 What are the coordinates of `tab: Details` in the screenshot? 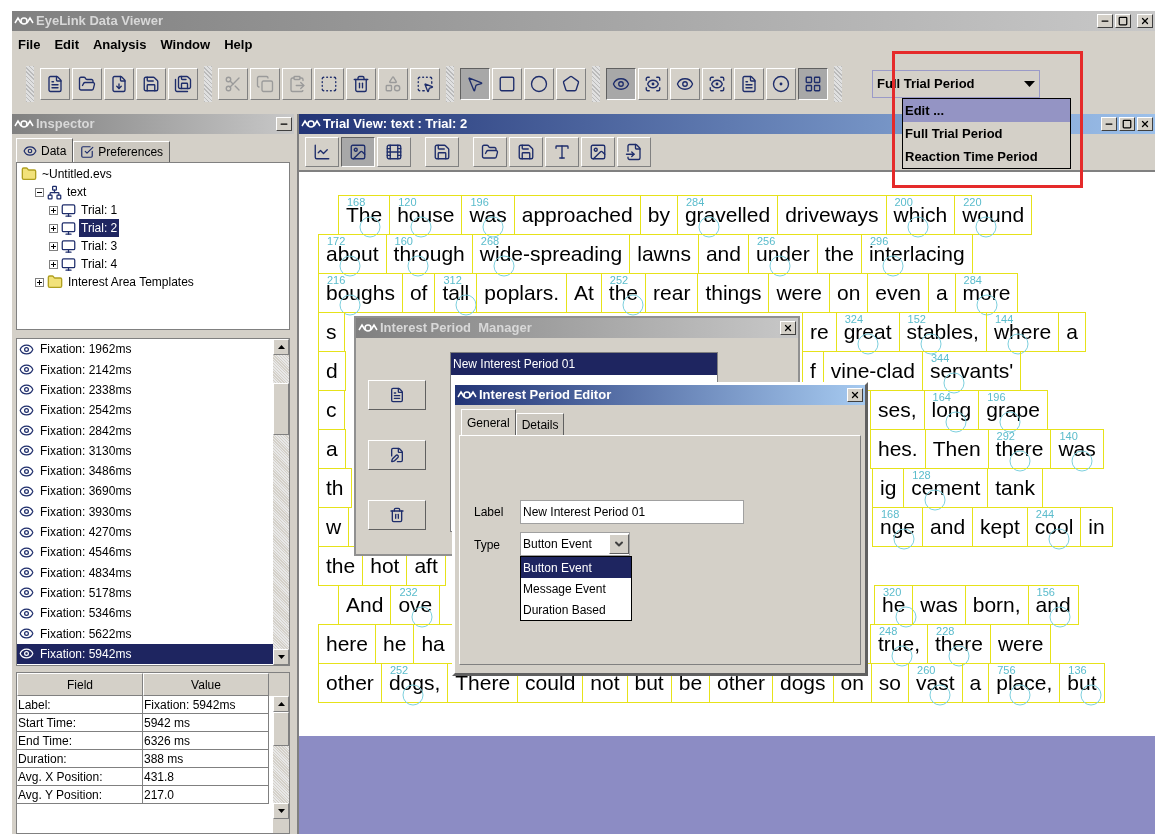 It's located at (540, 424).